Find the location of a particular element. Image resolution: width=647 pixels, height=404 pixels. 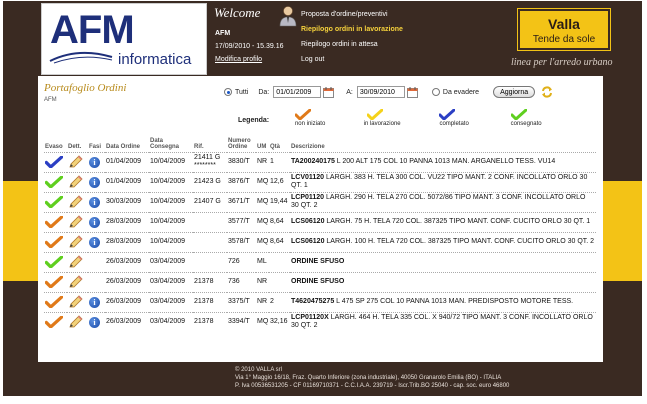

legend-label: completato is located at coordinates (454, 124).